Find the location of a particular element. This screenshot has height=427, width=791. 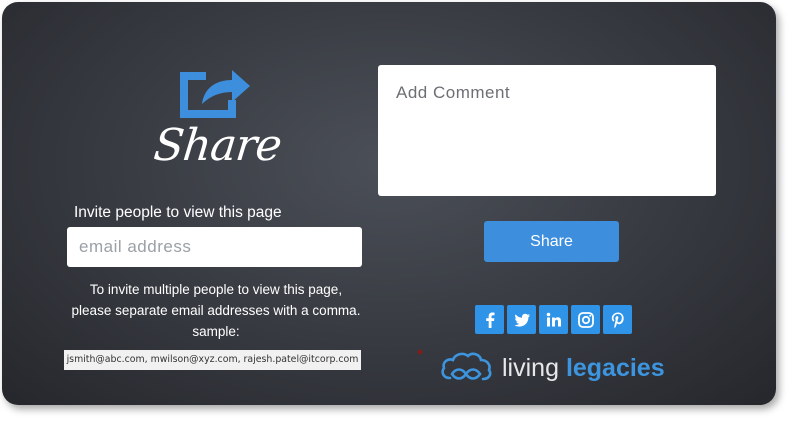

social-links is located at coordinates (553, 319).